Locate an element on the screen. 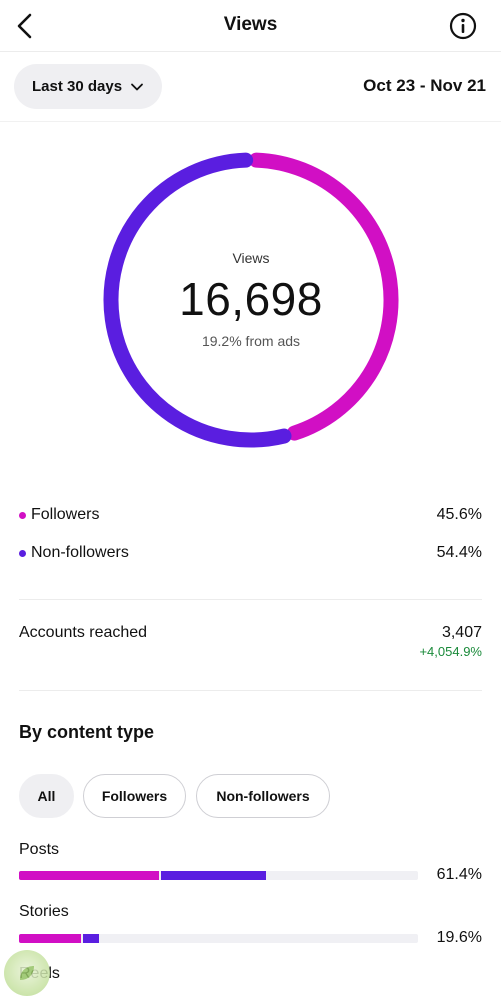  posts-bar is located at coordinates (218, 875).